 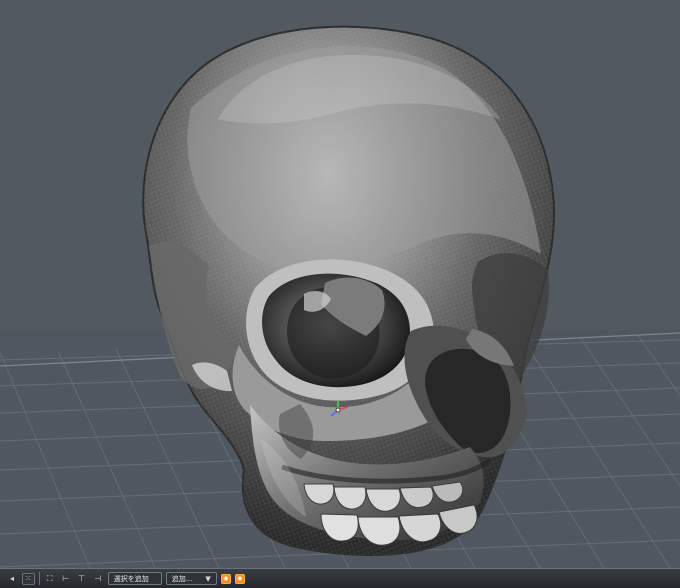 I want to click on grid-icon: ⁙, so click(x=28, y=578).